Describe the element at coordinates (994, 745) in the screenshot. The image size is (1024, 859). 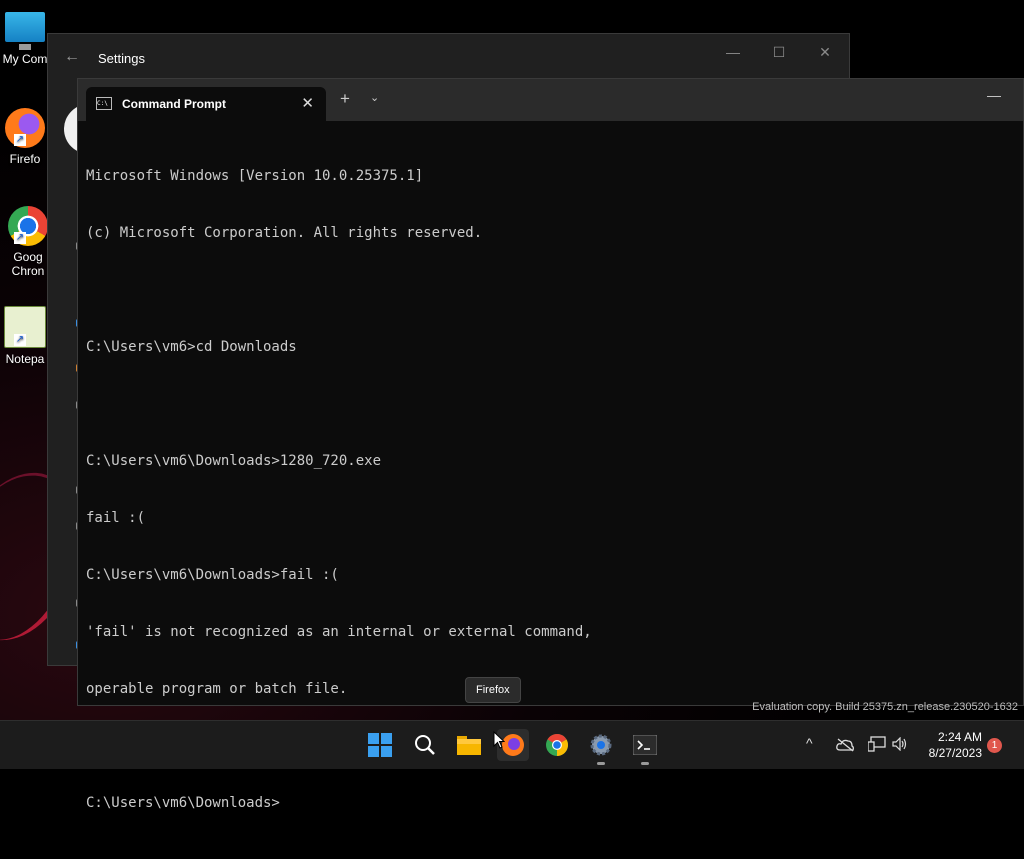
I see `notification-badge: 1` at that location.